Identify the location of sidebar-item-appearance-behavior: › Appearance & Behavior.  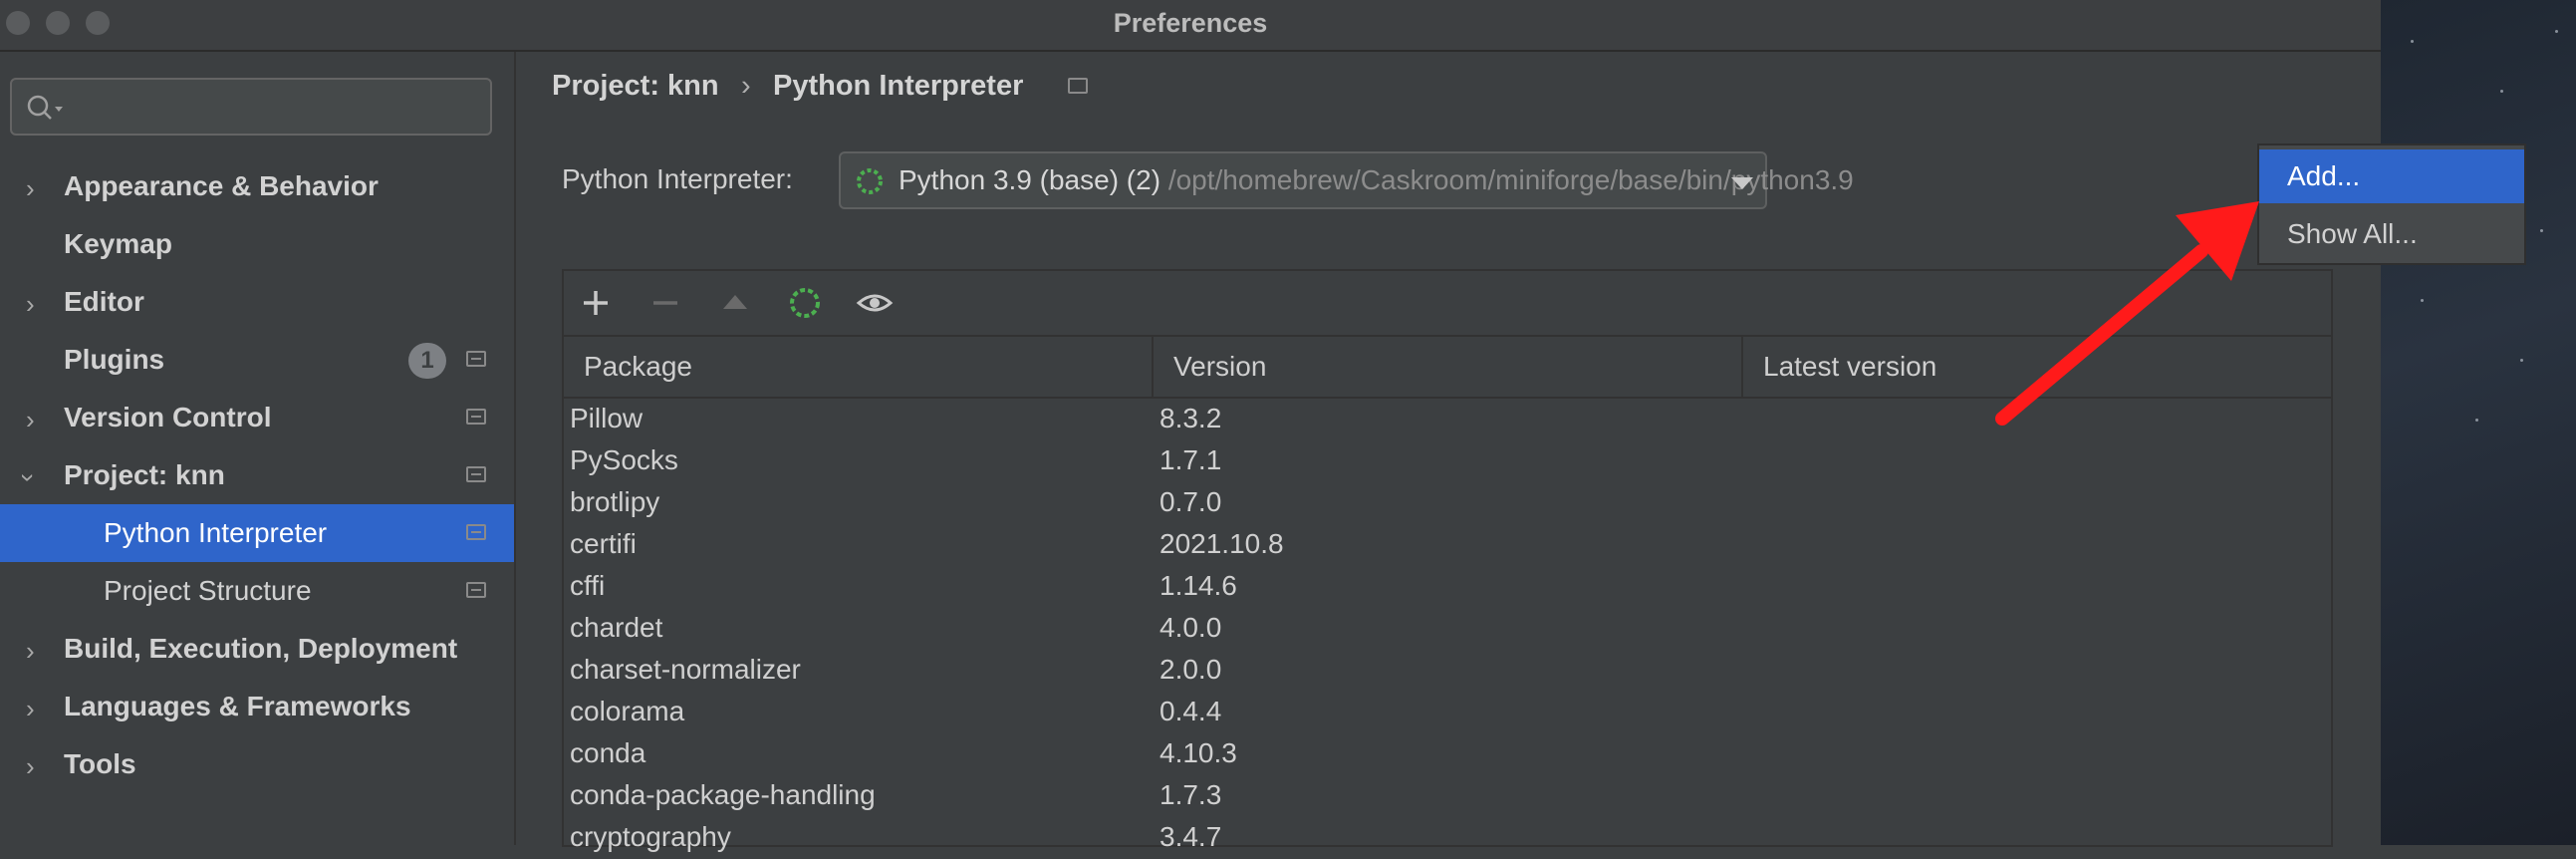
(257, 186).